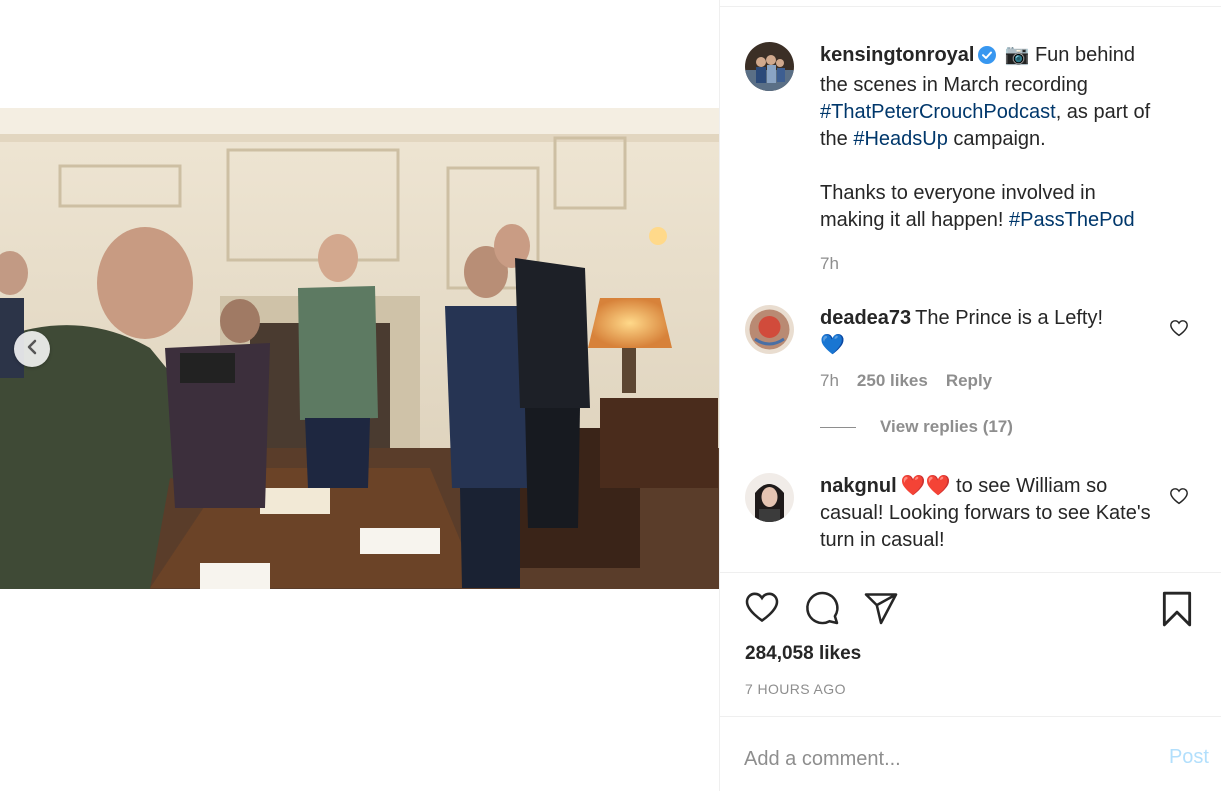 Image resolution: width=1221 pixels, height=791 pixels. I want to click on replies-divider, so click(838, 427).